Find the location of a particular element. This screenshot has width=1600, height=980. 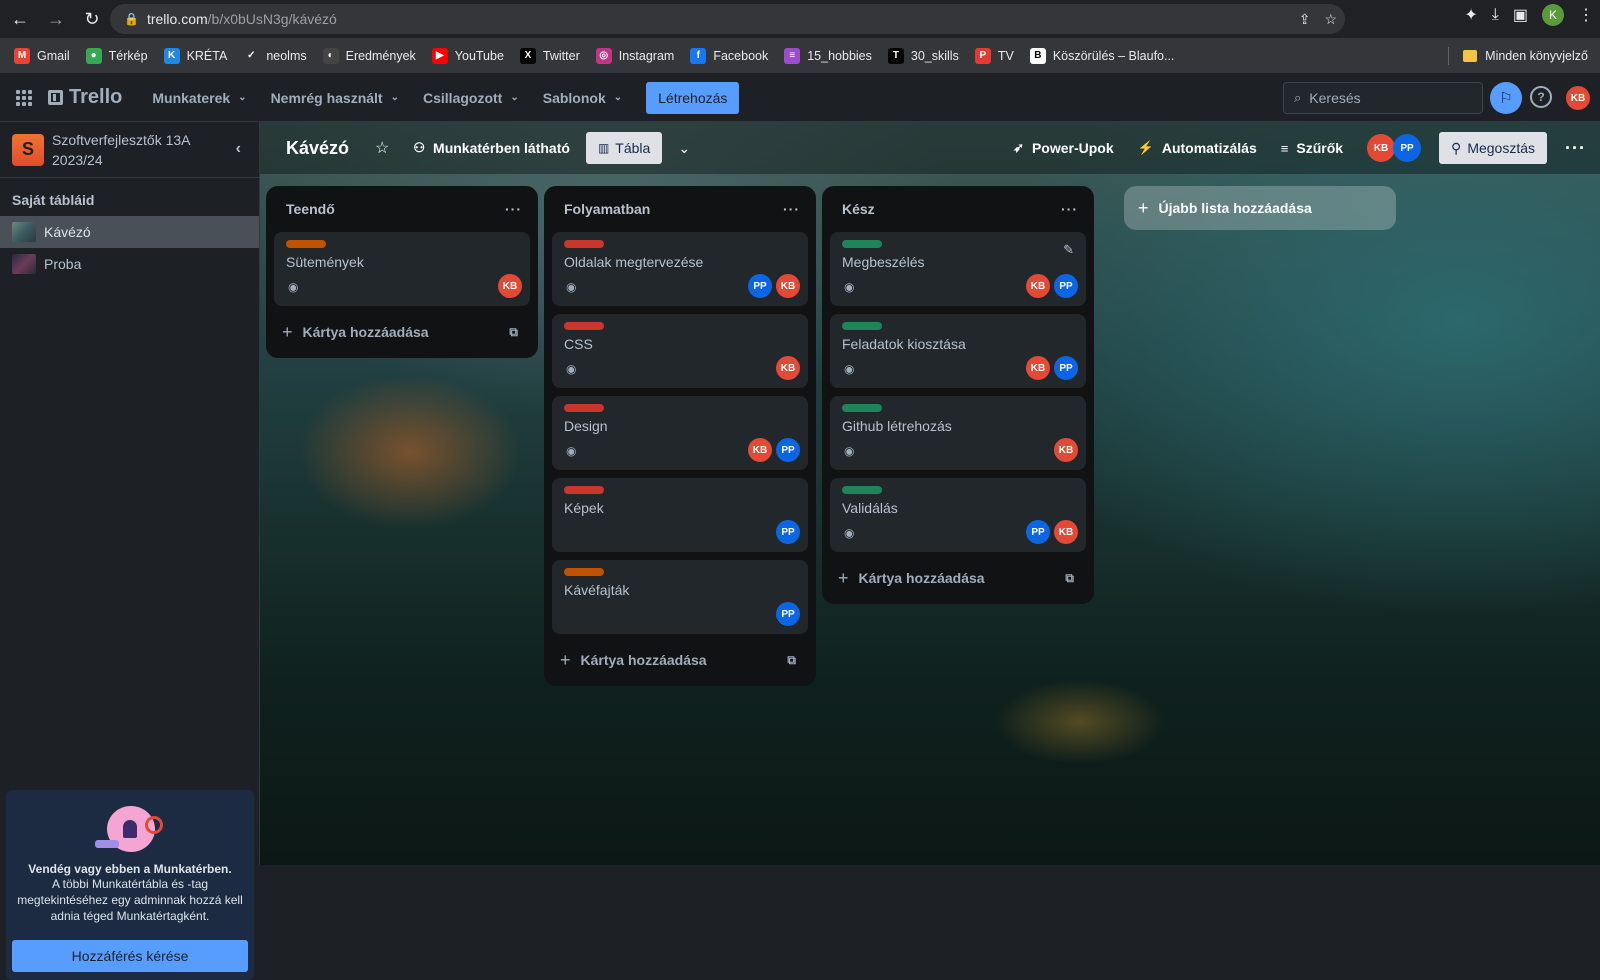

header-menu-item: Sablonok ⌄ is located at coordinates (582, 98).